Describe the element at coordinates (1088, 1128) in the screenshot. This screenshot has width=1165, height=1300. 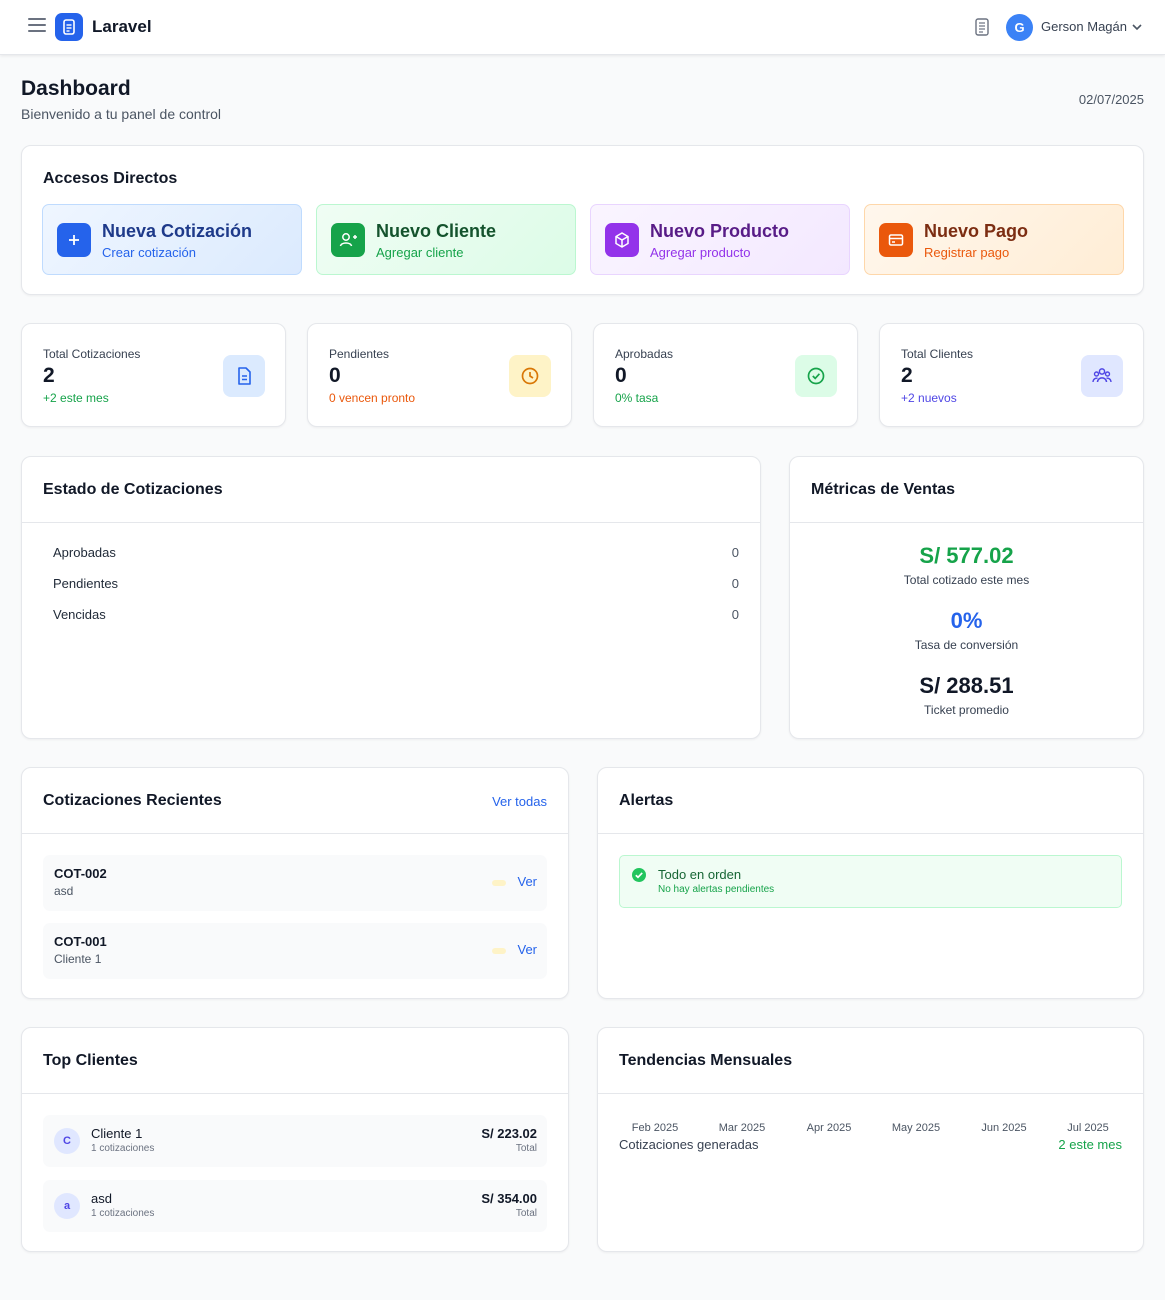
I see `trend-month-label: Jul 2025` at that location.